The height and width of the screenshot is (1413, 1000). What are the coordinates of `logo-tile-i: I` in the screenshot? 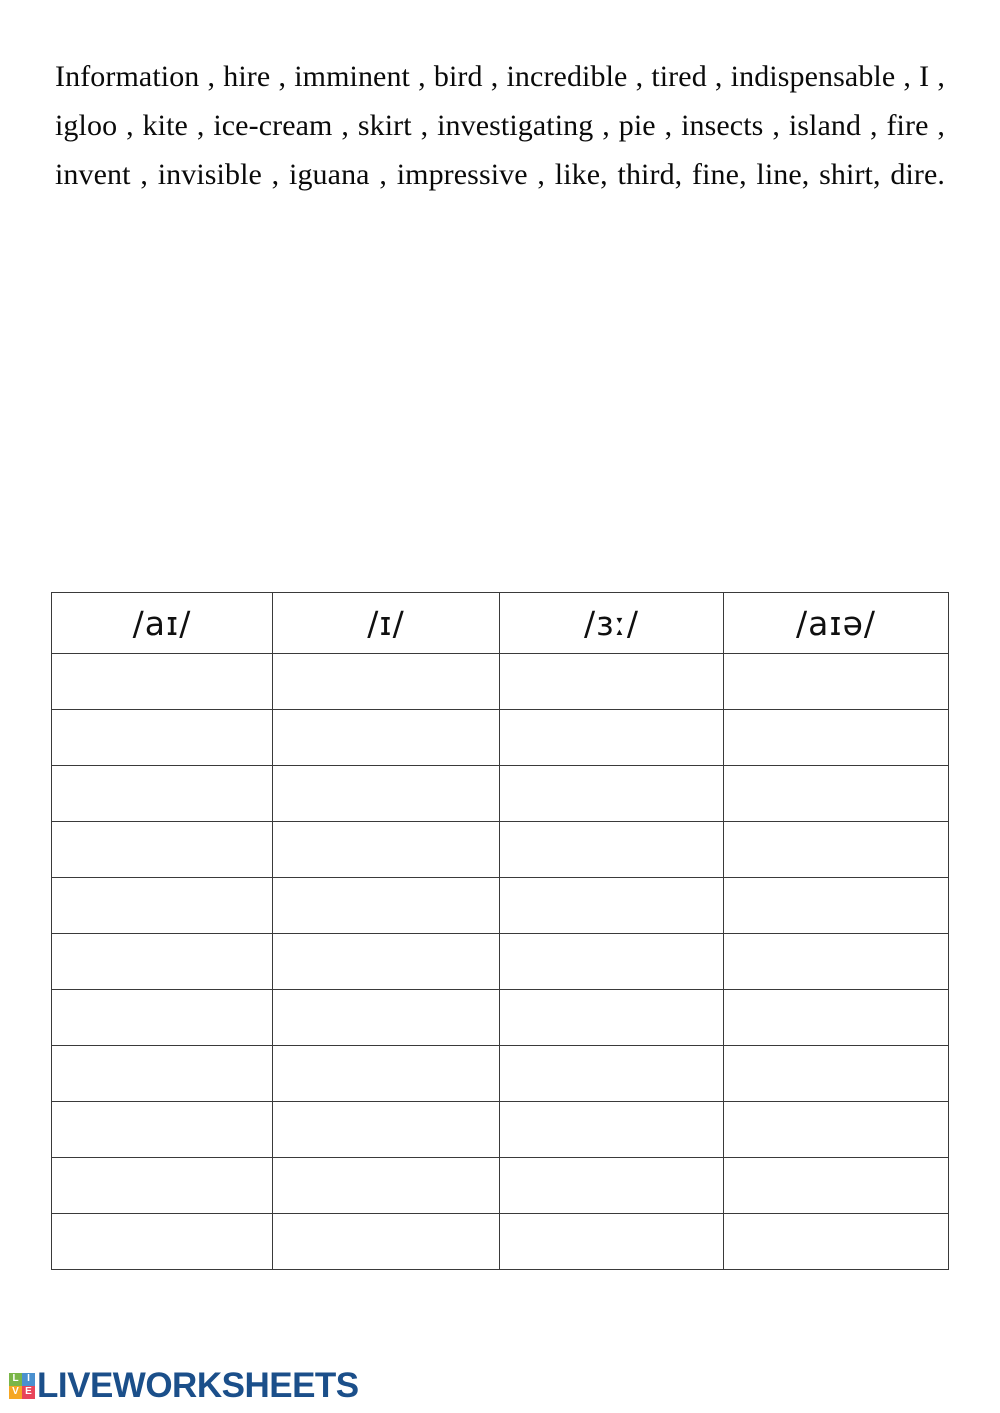 It's located at (28, 1379).